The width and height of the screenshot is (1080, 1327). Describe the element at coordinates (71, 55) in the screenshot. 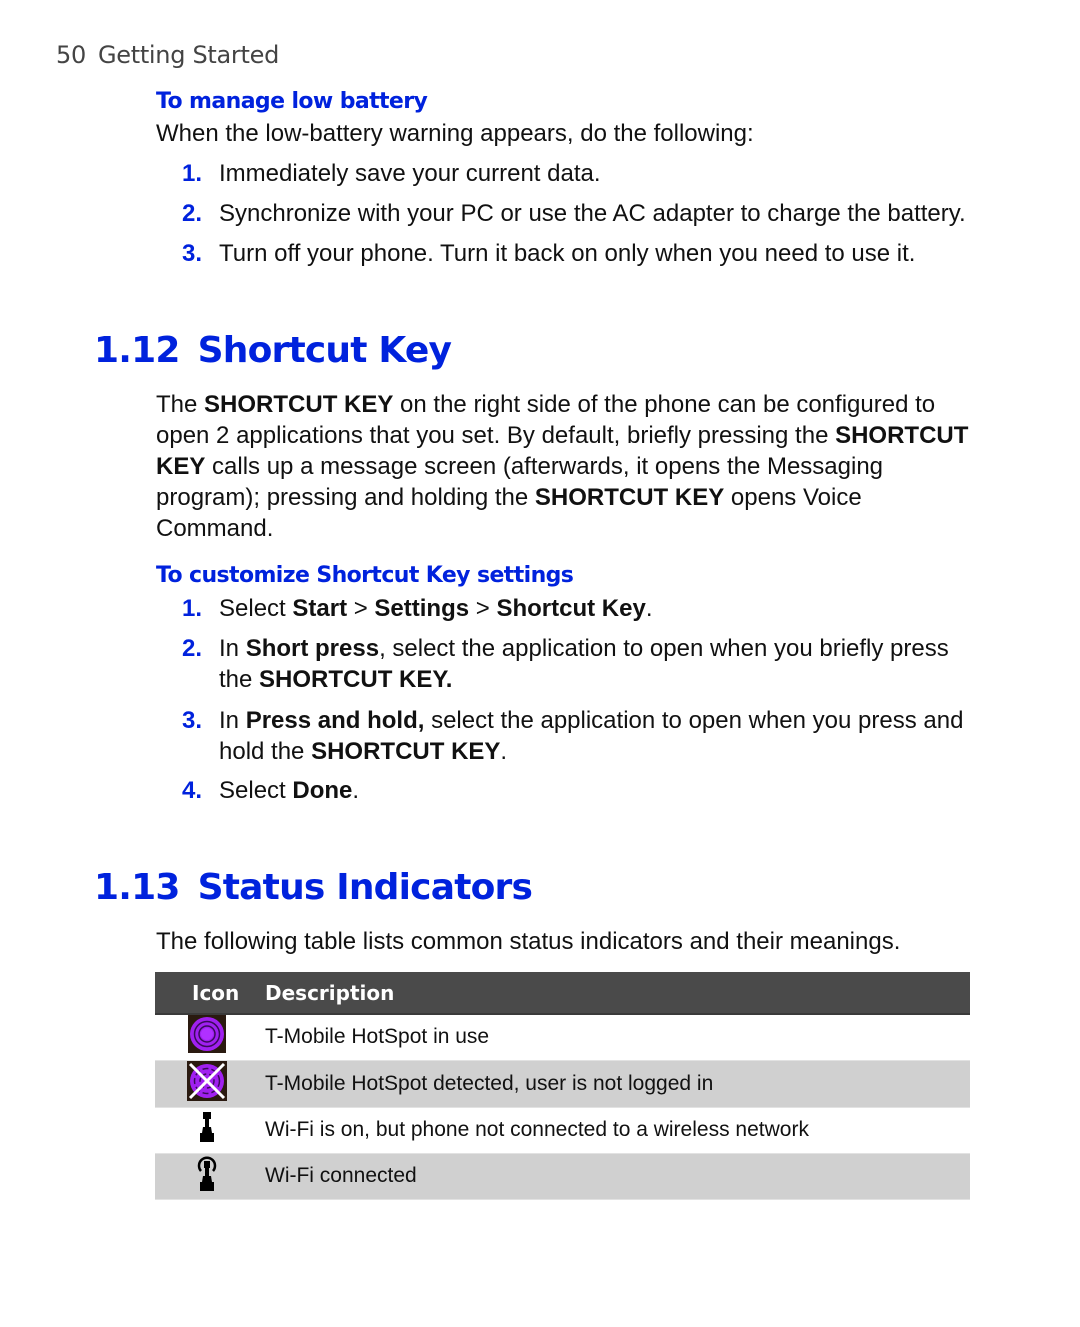

I see `page-number: 50` at that location.